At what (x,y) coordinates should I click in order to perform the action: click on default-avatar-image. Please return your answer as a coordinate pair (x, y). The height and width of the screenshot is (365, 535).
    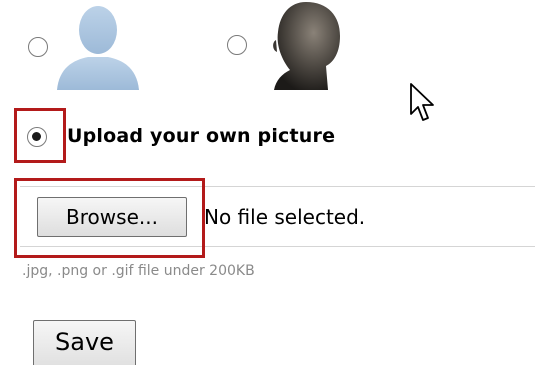
    Looking at the image, I should click on (98, 46).